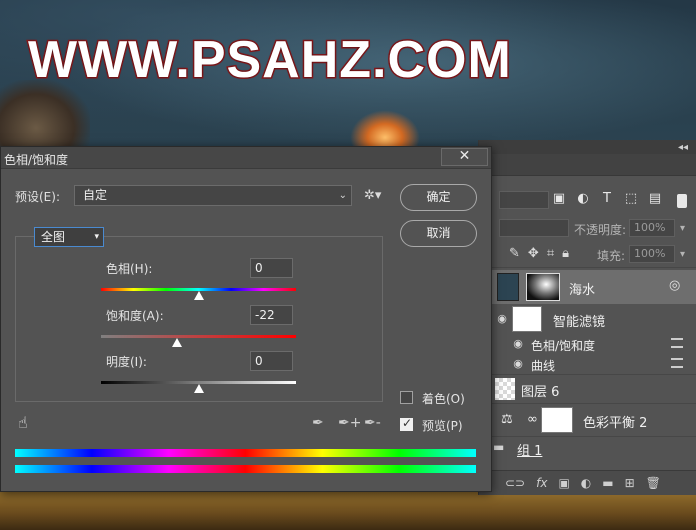  What do you see at coordinates (630, 483) in the screenshot?
I see `new-layer-icon: ⊞` at bounding box center [630, 483].